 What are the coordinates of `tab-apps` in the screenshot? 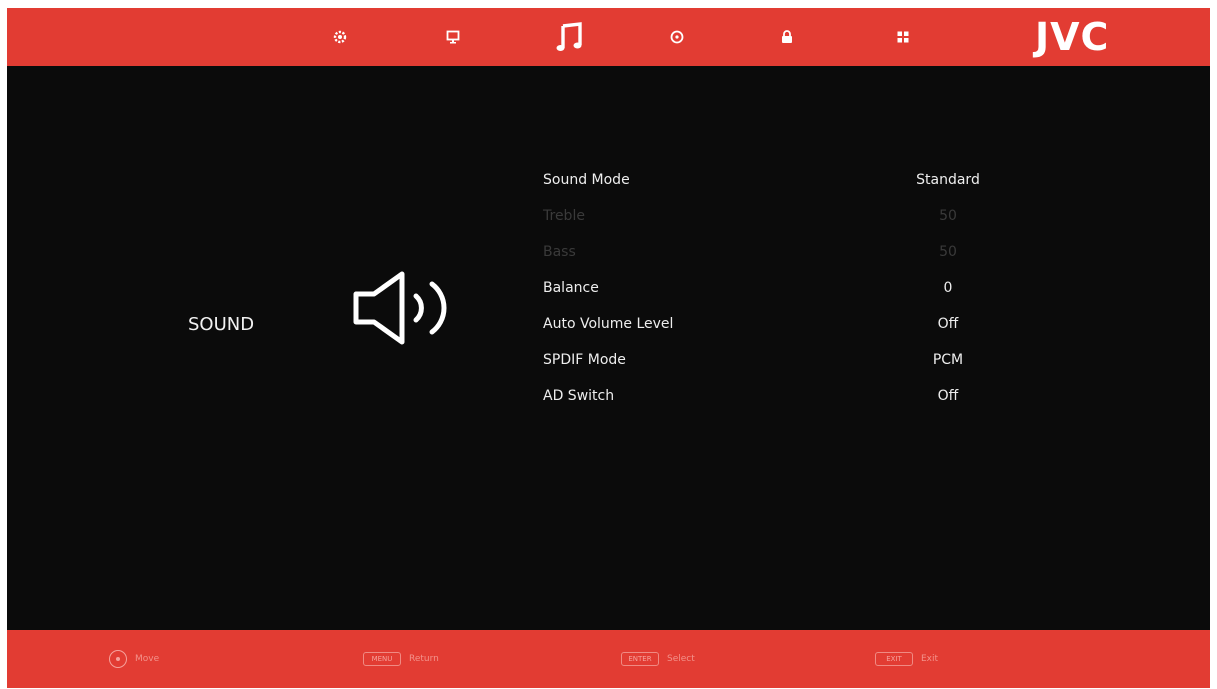 It's located at (903, 37).